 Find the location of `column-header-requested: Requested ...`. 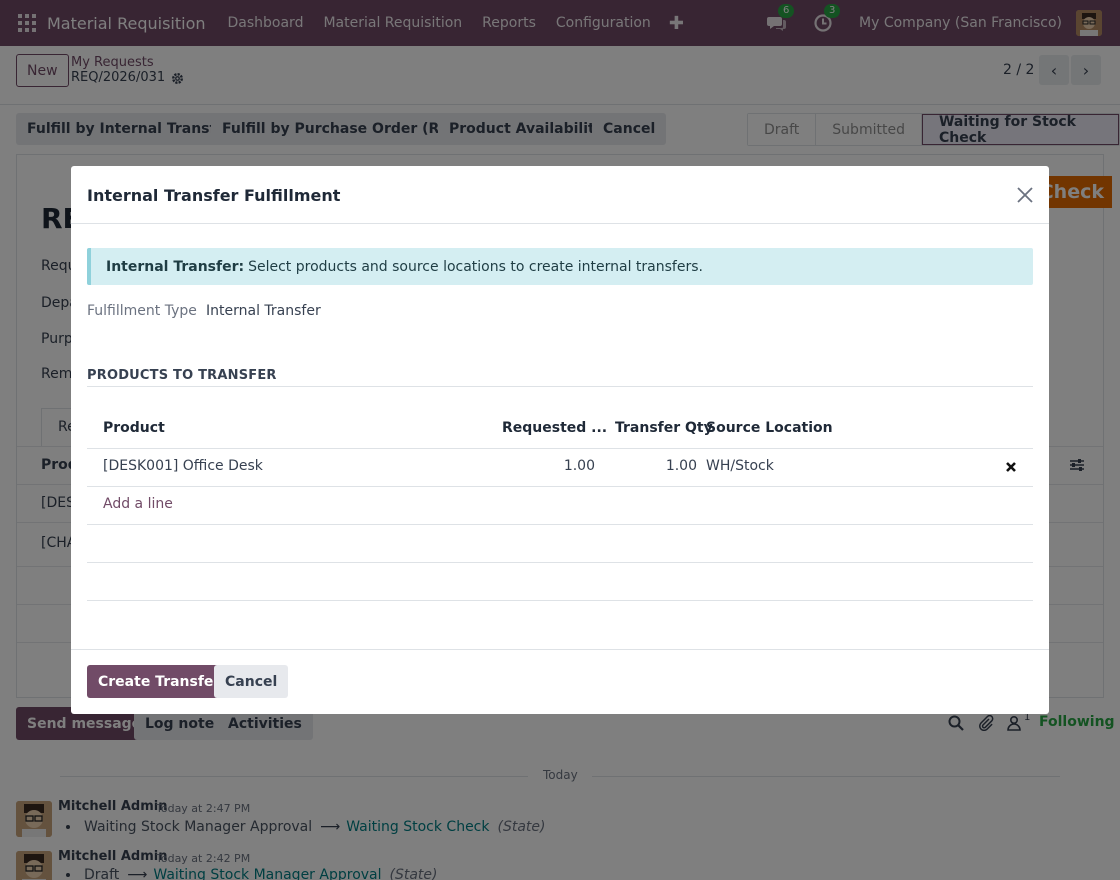

column-header-requested: Requested ... is located at coordinates (554, 428).